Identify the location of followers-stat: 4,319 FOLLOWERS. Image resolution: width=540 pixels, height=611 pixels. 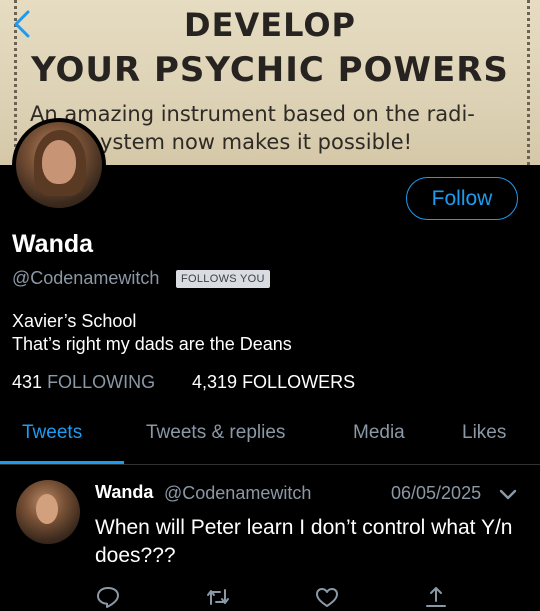
(273, 382).